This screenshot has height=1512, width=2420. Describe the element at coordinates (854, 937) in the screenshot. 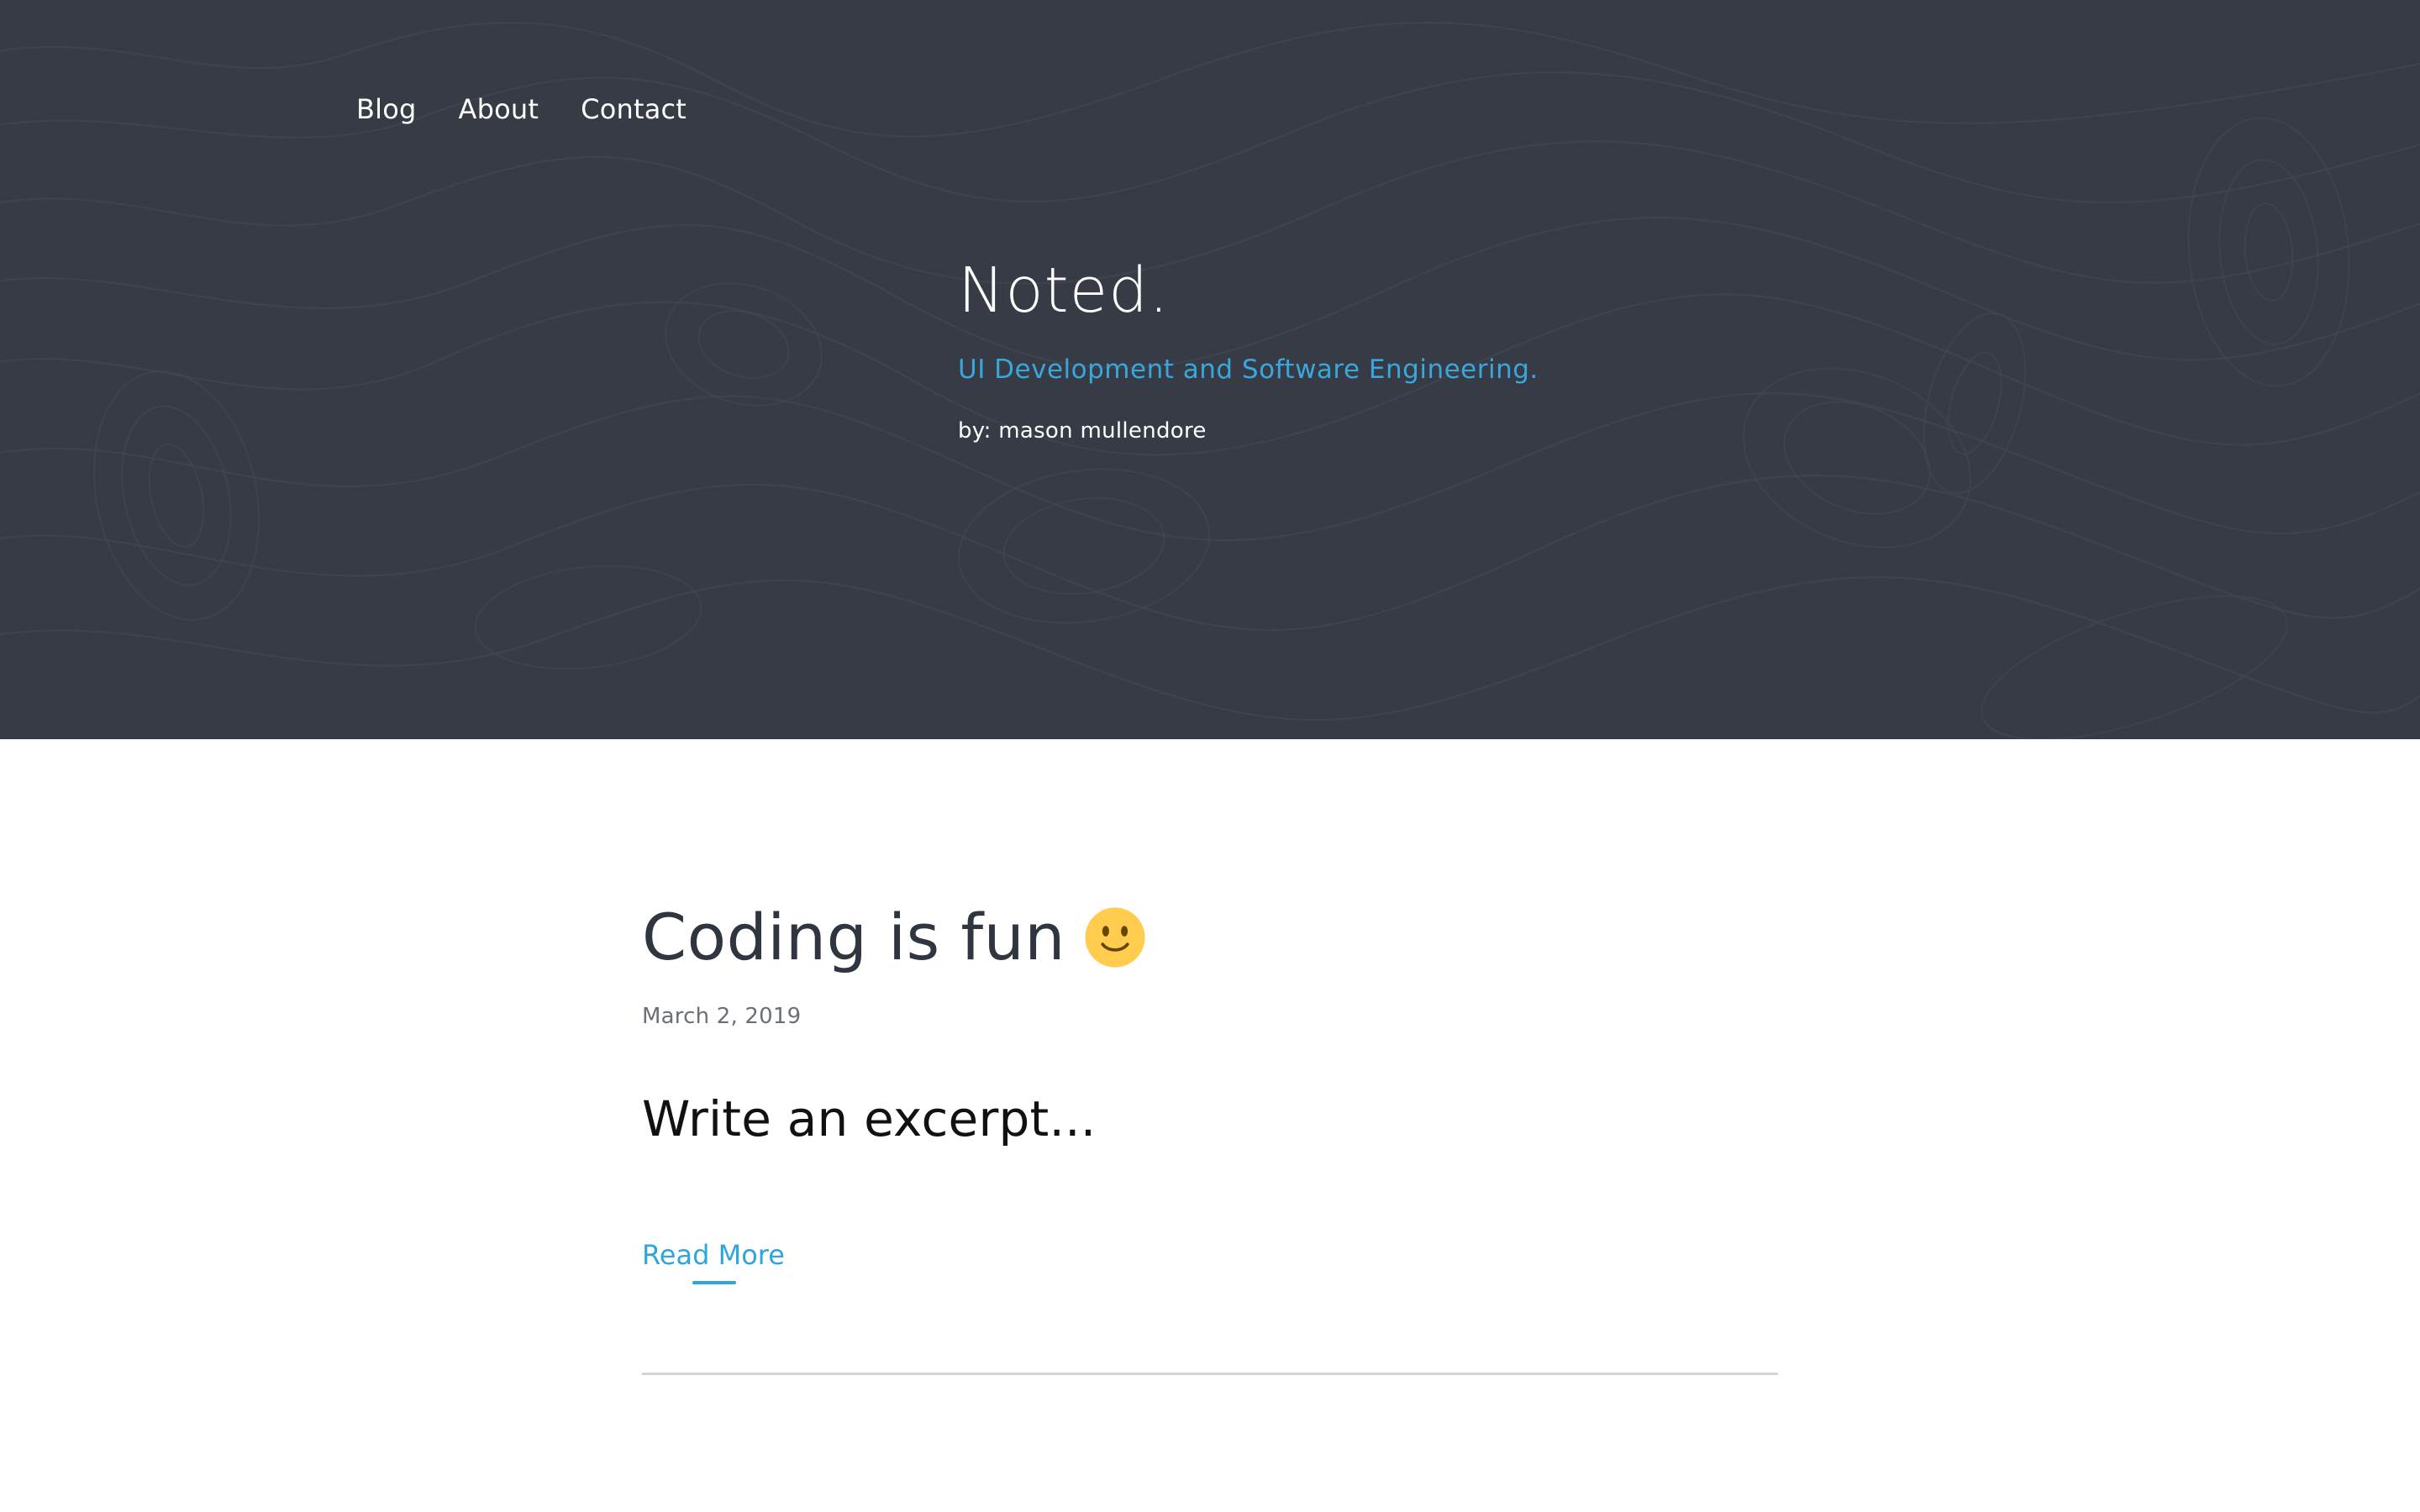

I see `post-title: Coding is fun` at that location.